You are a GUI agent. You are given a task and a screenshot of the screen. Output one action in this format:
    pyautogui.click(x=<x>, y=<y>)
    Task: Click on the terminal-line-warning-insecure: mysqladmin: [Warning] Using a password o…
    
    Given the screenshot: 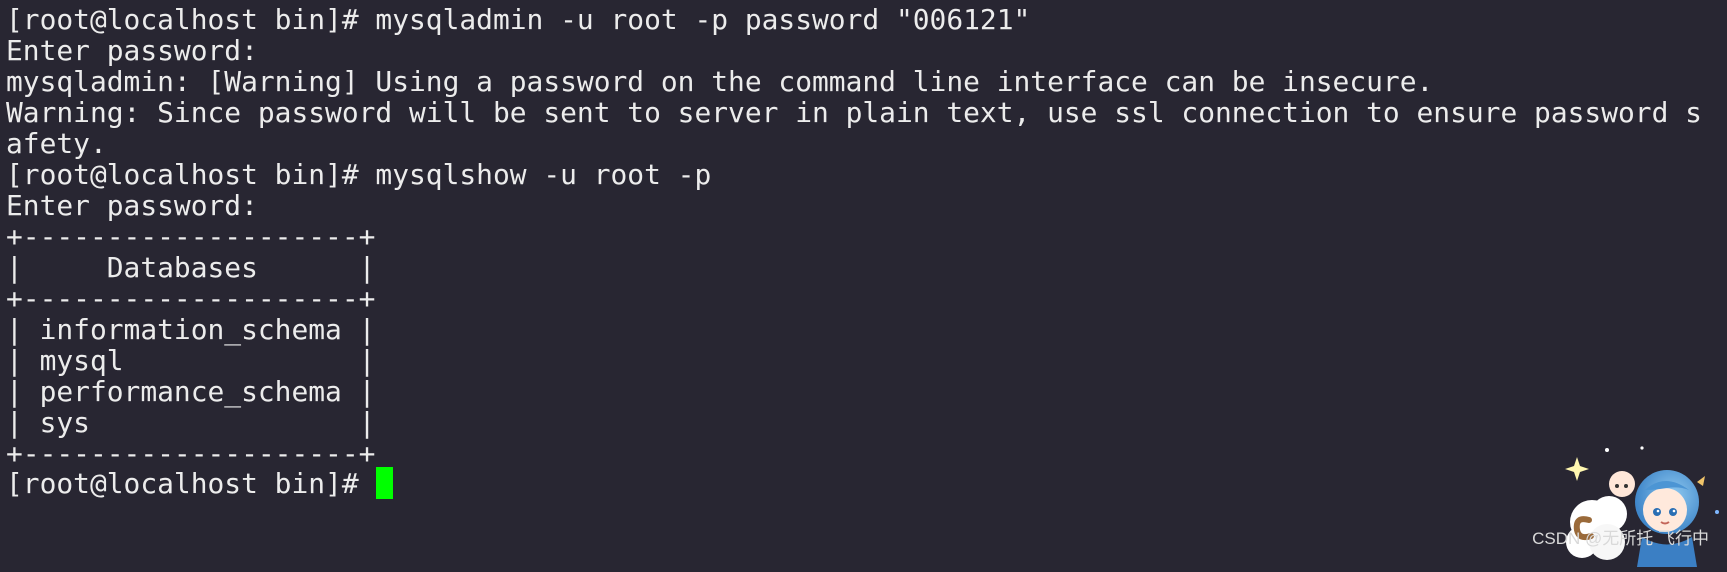 What is the action you would take?
    pyautogui.click(x=720, y=81)
    